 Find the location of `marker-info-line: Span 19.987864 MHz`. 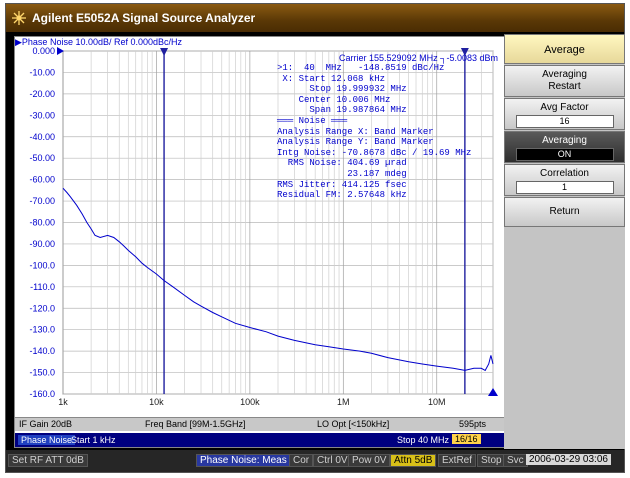

marker-info-line: Span 19.987864 MHz is located at coordinates (342, 110).